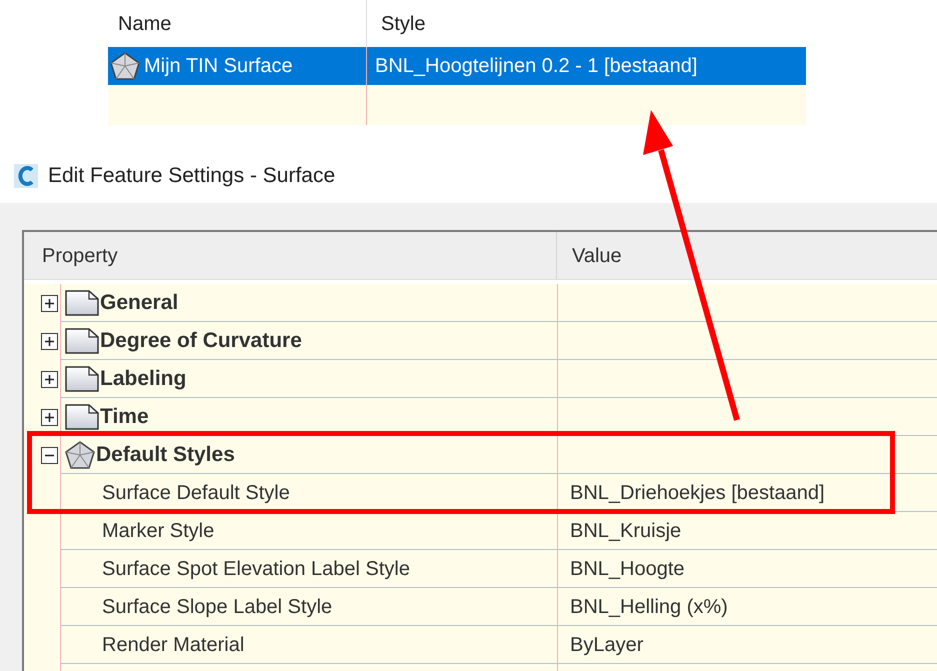 The height and width of the screenshot is (671, 937). I want to click on surface-row: Mijn TIN Surface BNL_Hoogtelijnen 0.2 - 1 [bestaand], so click(457, 66).